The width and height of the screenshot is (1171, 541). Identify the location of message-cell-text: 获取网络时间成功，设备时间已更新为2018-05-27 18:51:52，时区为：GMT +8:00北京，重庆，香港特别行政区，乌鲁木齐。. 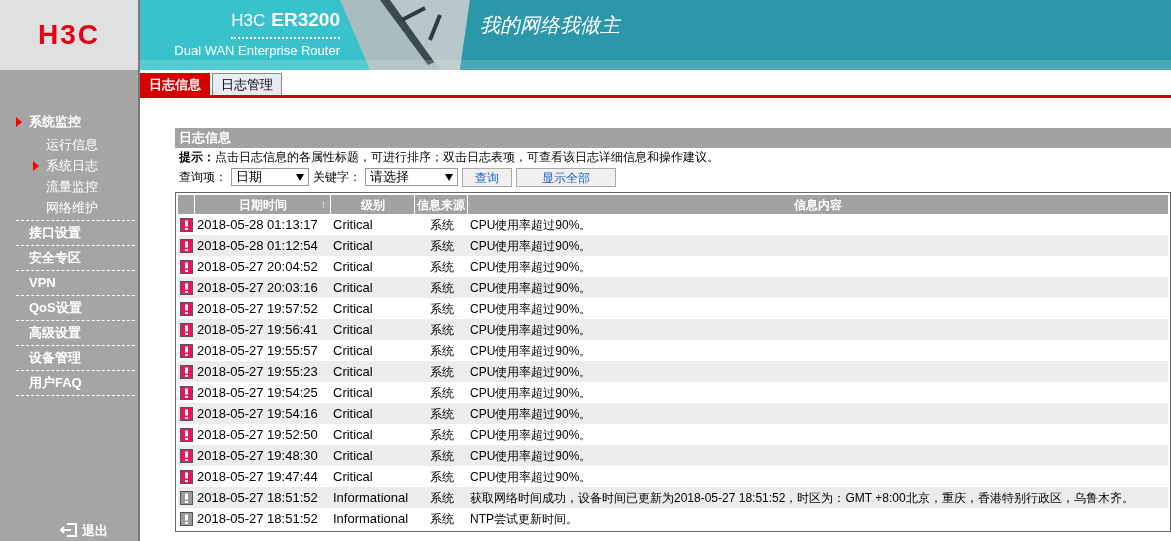
(802, 498).